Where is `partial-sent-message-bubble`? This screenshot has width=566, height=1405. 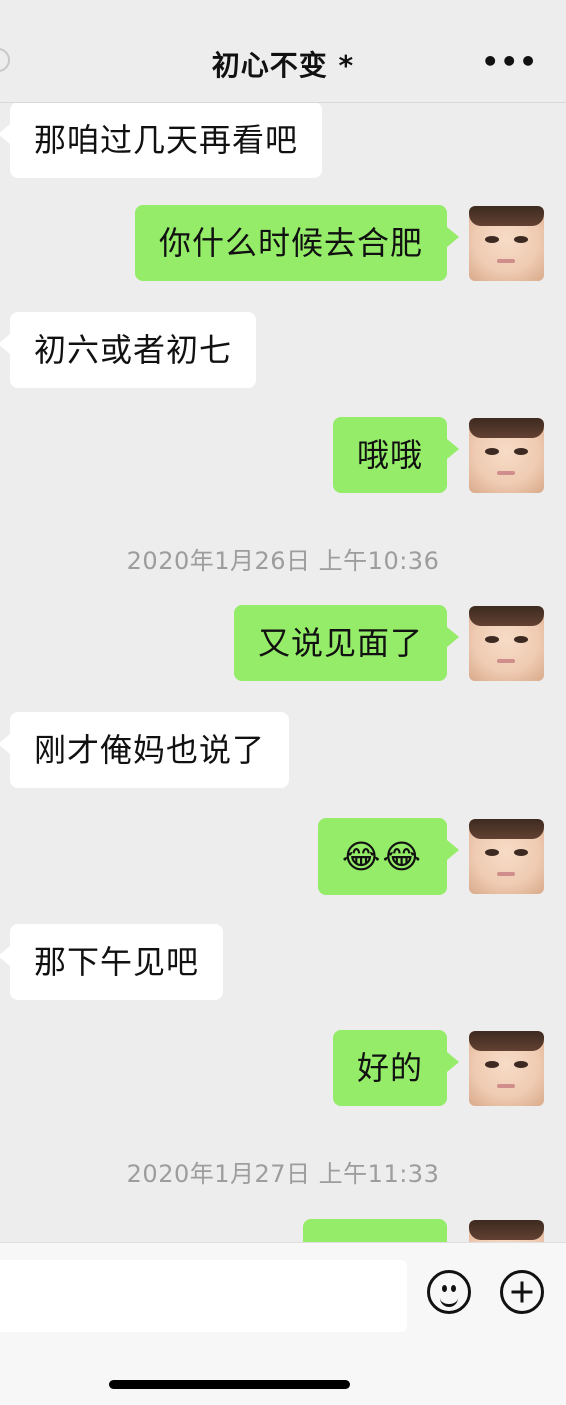
partial-sent-message-bubble is located at coordinates (375, 1230).